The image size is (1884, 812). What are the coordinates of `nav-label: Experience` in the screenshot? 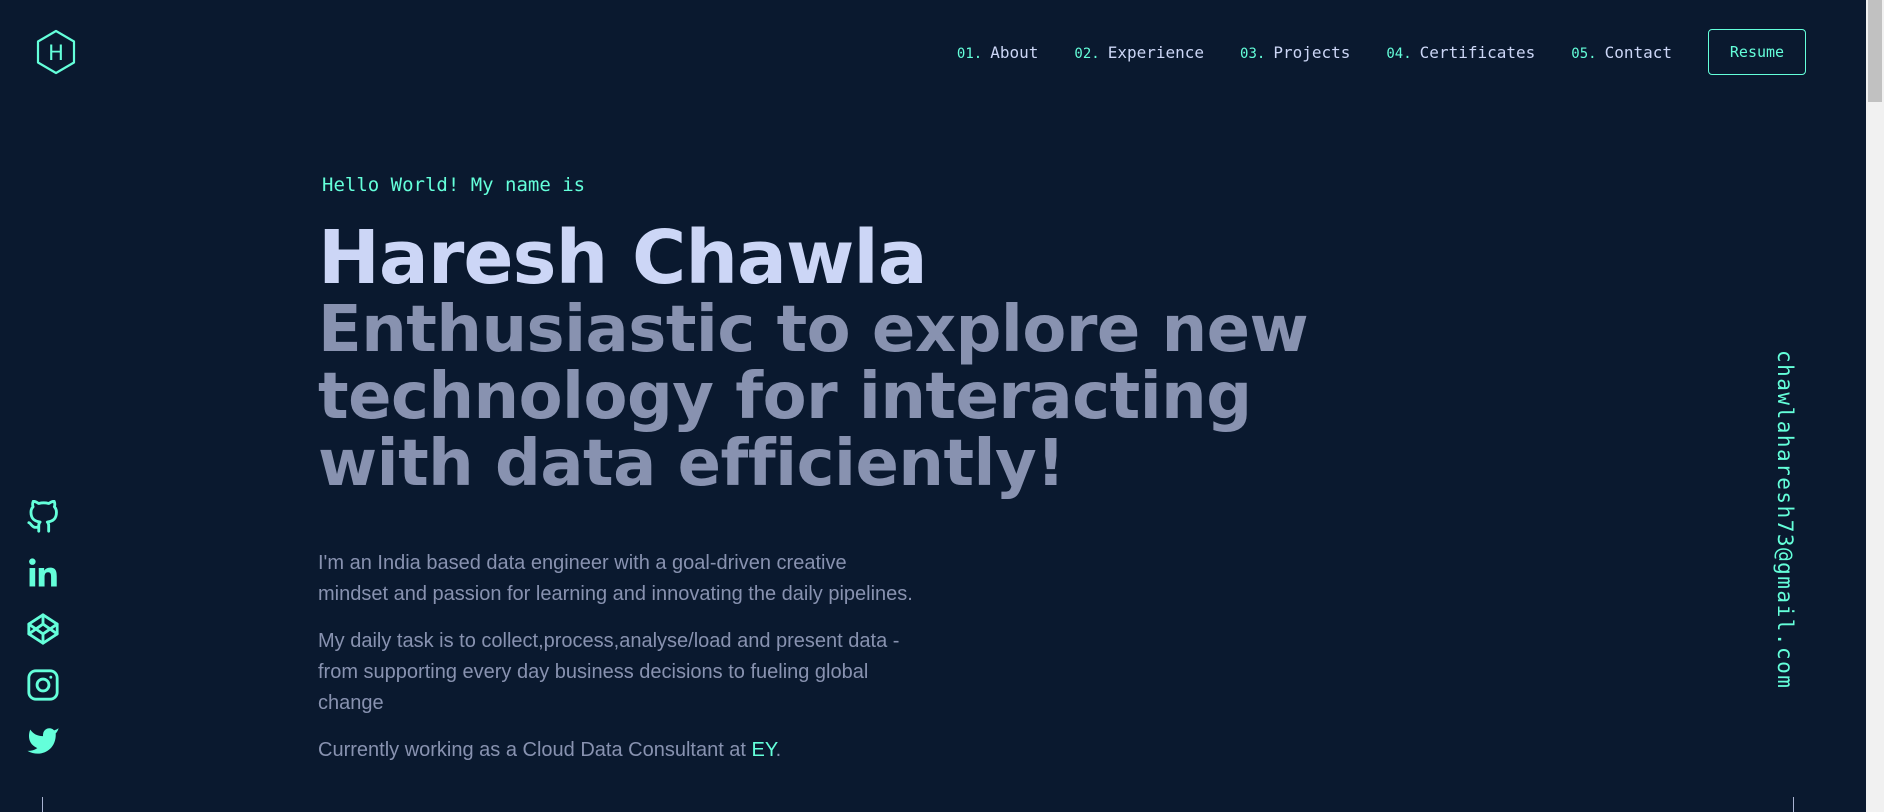 It's located at (1156, 52).